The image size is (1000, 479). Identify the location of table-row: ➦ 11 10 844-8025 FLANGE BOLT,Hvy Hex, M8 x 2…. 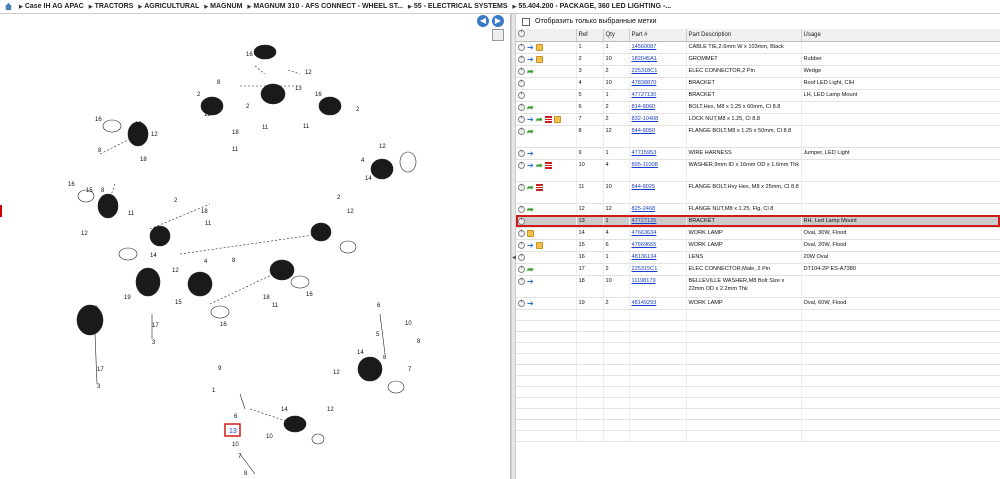
(758, 192).